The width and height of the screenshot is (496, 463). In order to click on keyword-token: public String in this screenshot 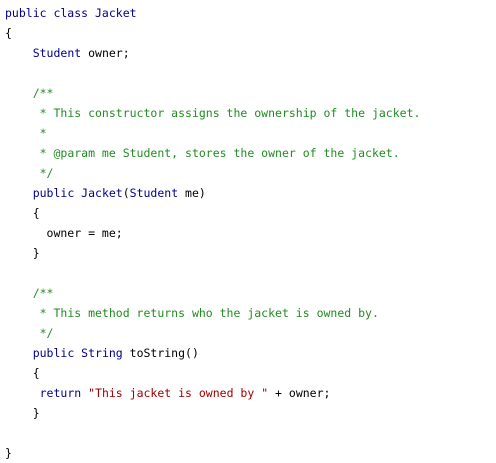, I will do `click(77, 353)`.